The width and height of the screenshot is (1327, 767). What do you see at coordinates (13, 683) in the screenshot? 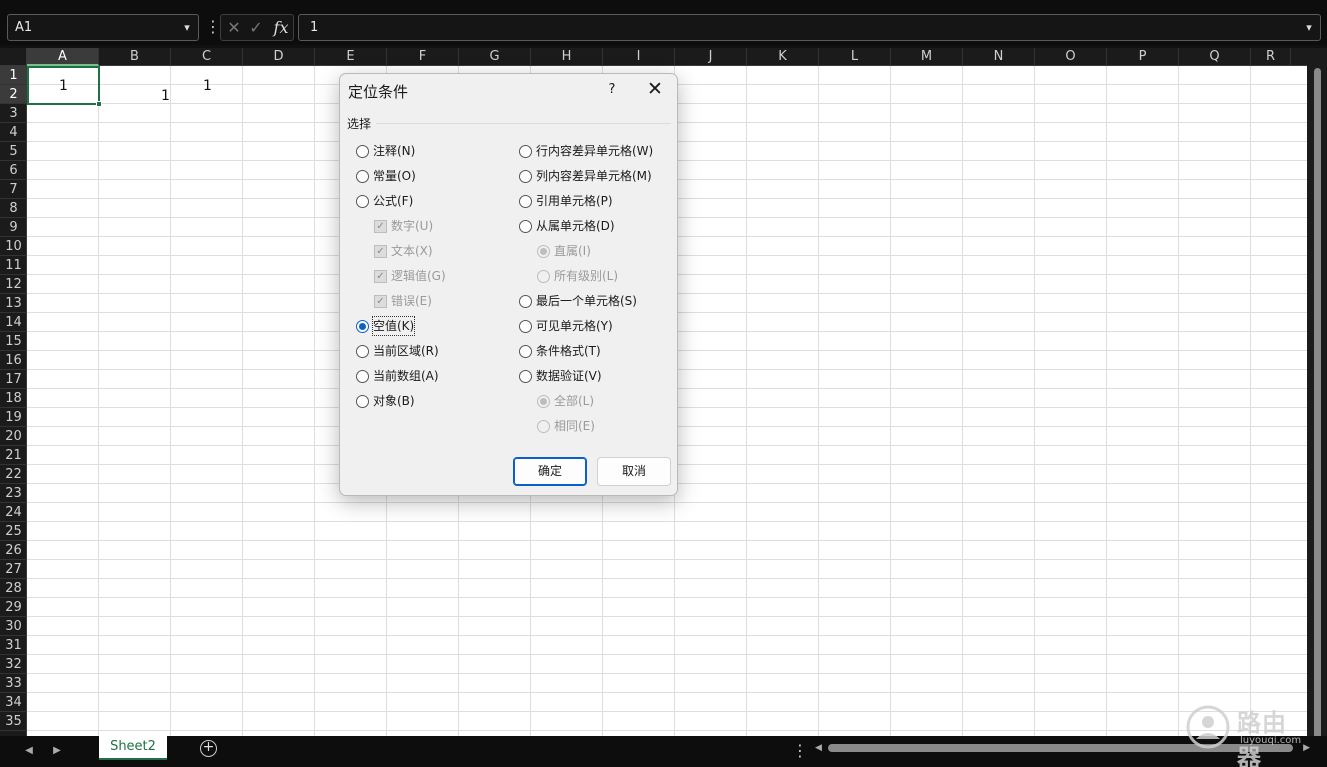
I see `row-header-33: 33` at bounding box center [13, 683].